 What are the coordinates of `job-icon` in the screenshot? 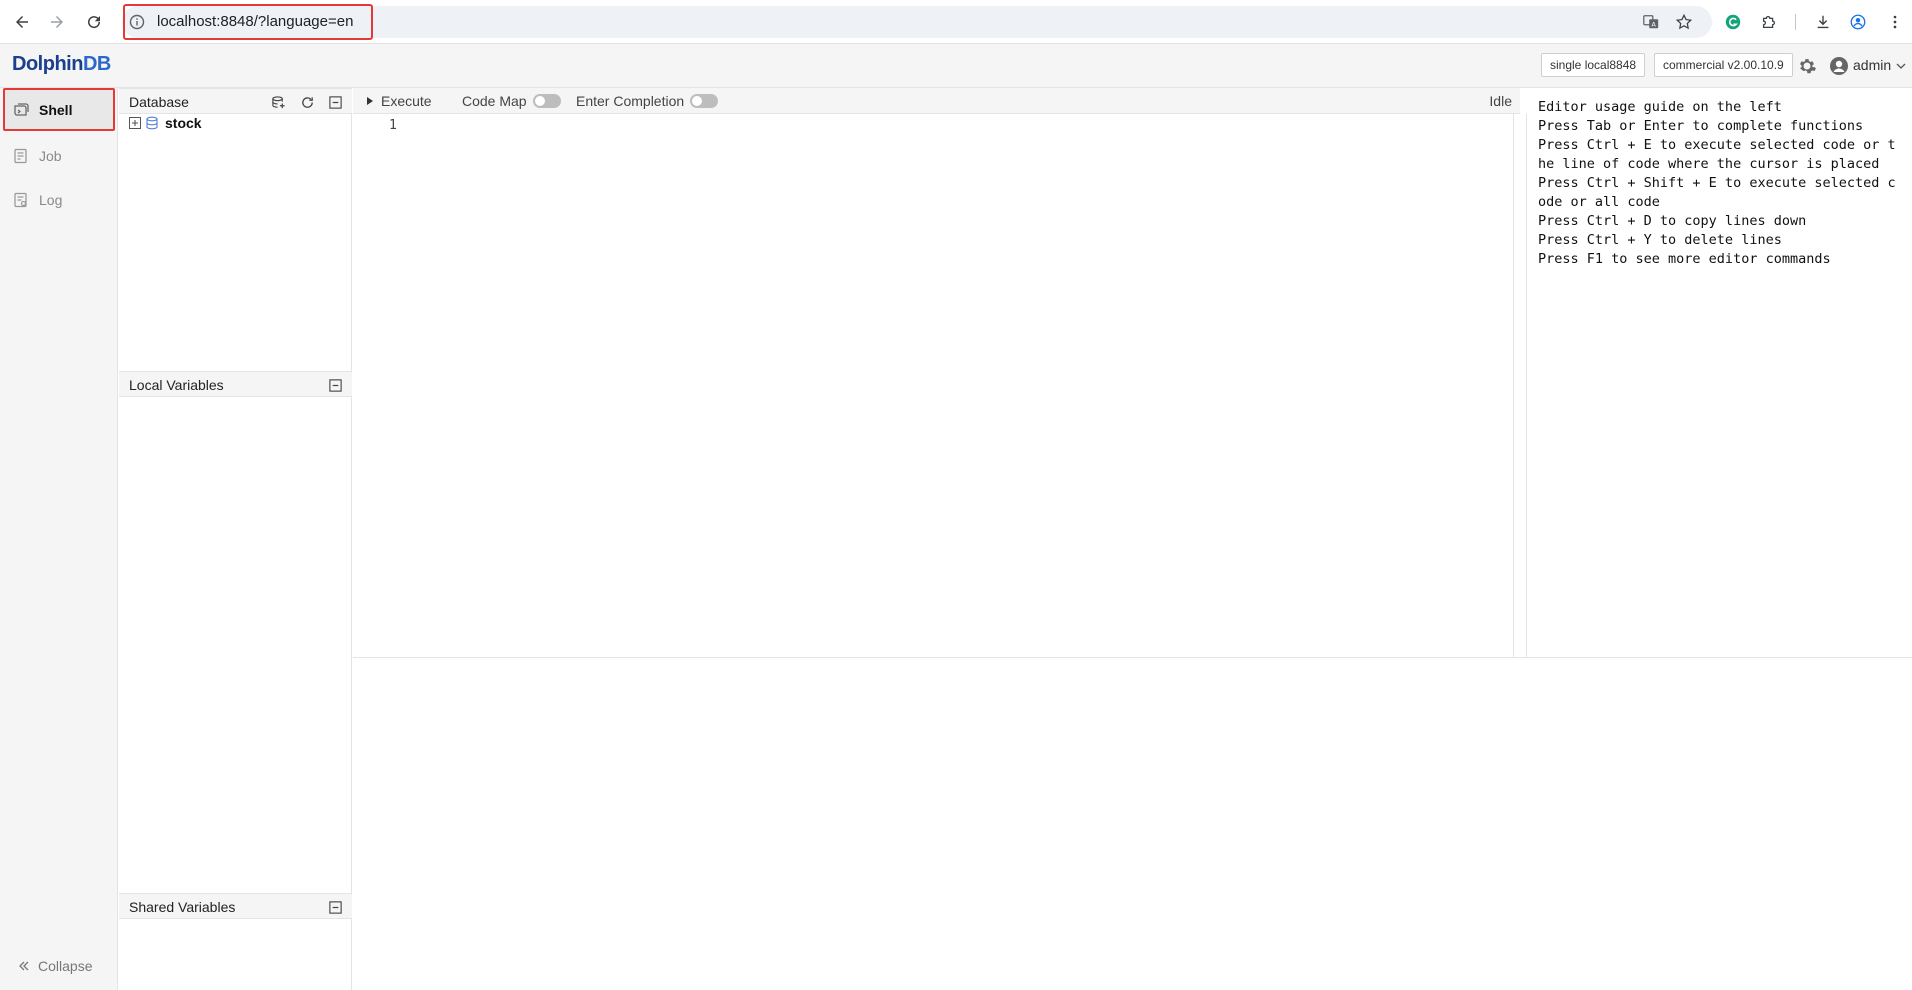 It's located at (20, 156).